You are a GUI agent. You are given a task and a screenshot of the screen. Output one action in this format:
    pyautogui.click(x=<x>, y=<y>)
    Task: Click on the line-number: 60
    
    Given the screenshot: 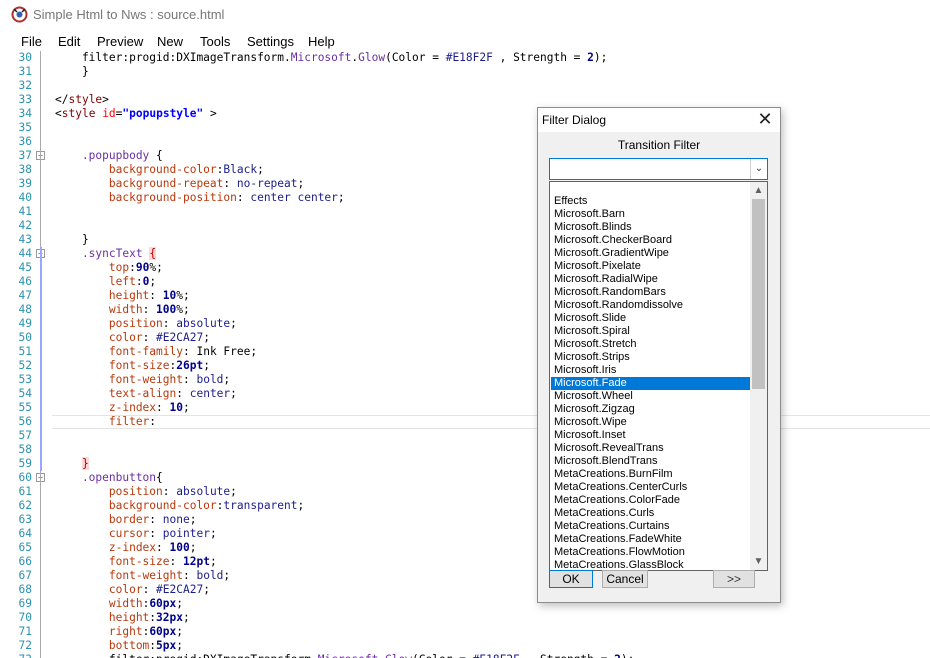 What is the action you would take?
    pyautogui.click(x=25, y=477)
    